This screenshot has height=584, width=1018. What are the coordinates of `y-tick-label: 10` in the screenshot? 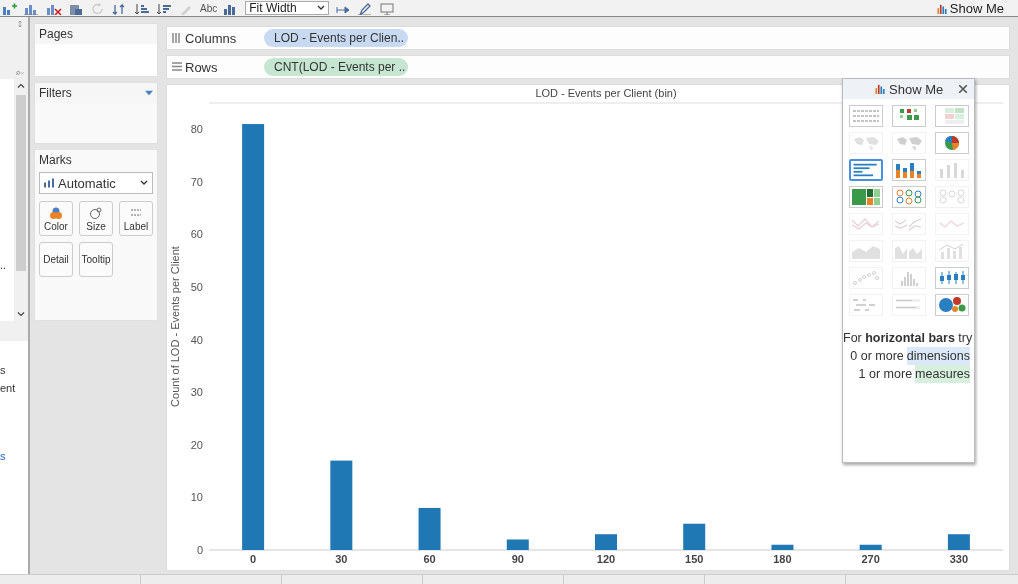 It's located at (196, 497).